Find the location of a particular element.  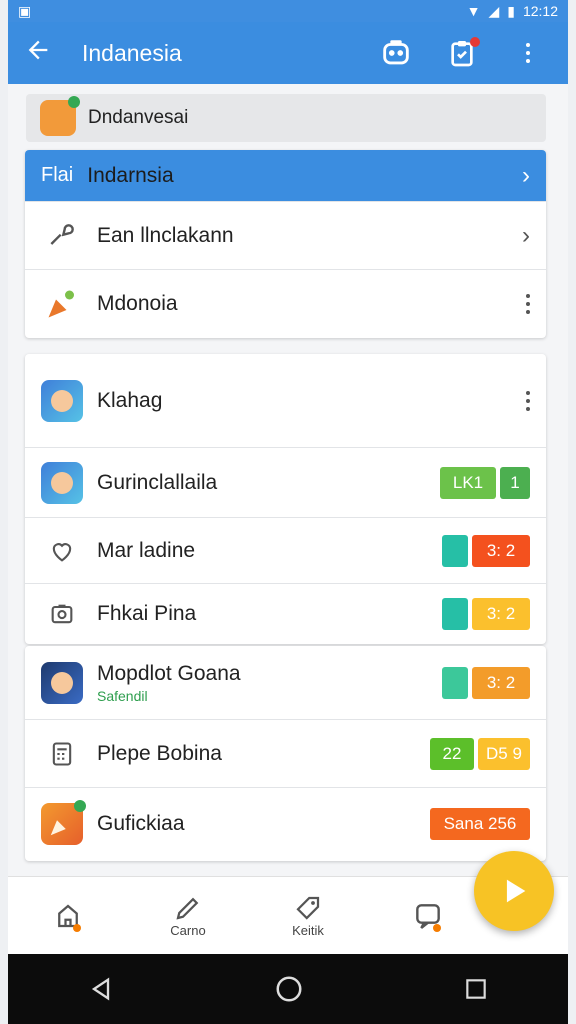

list-item: Gufickiaa Sana 256 is located at coordinates (285, 824).